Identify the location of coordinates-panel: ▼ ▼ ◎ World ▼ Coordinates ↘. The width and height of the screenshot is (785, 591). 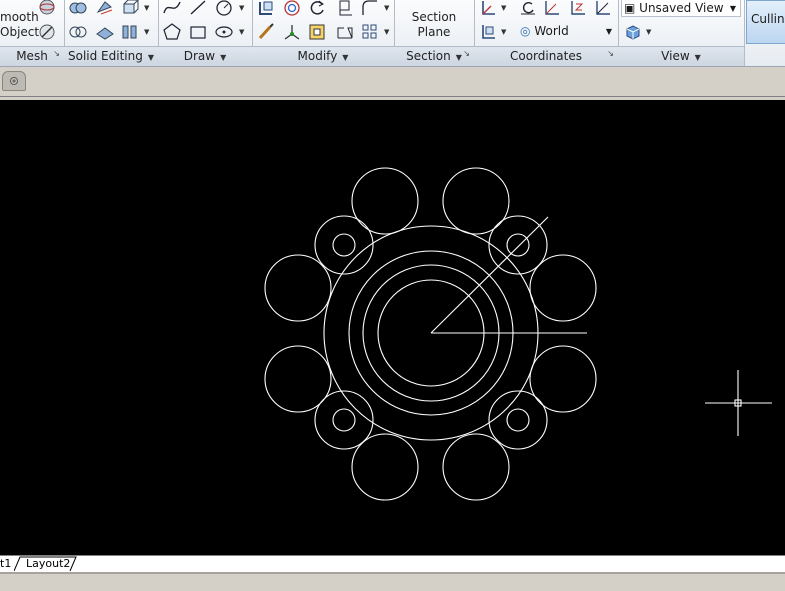
(546, 33).